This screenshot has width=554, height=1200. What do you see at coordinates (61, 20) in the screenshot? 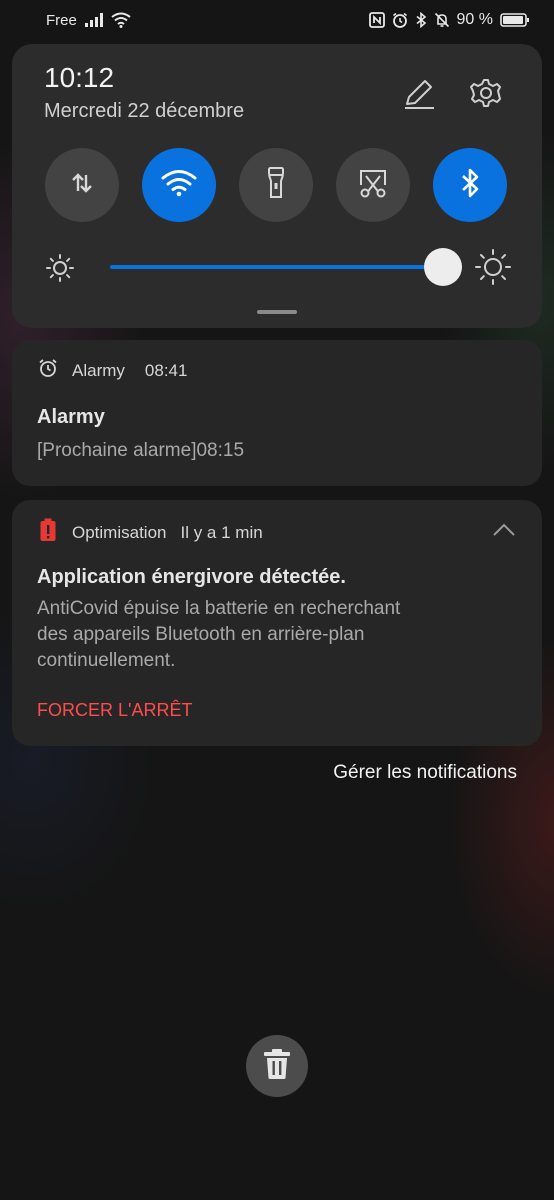
I see `carrier-label: Free` at bounding box center [61, 20].